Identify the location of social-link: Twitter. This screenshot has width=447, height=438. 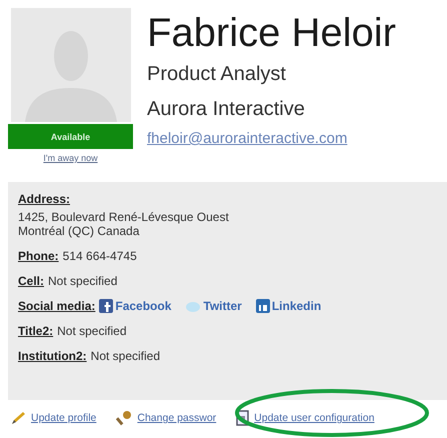
(213, 306).